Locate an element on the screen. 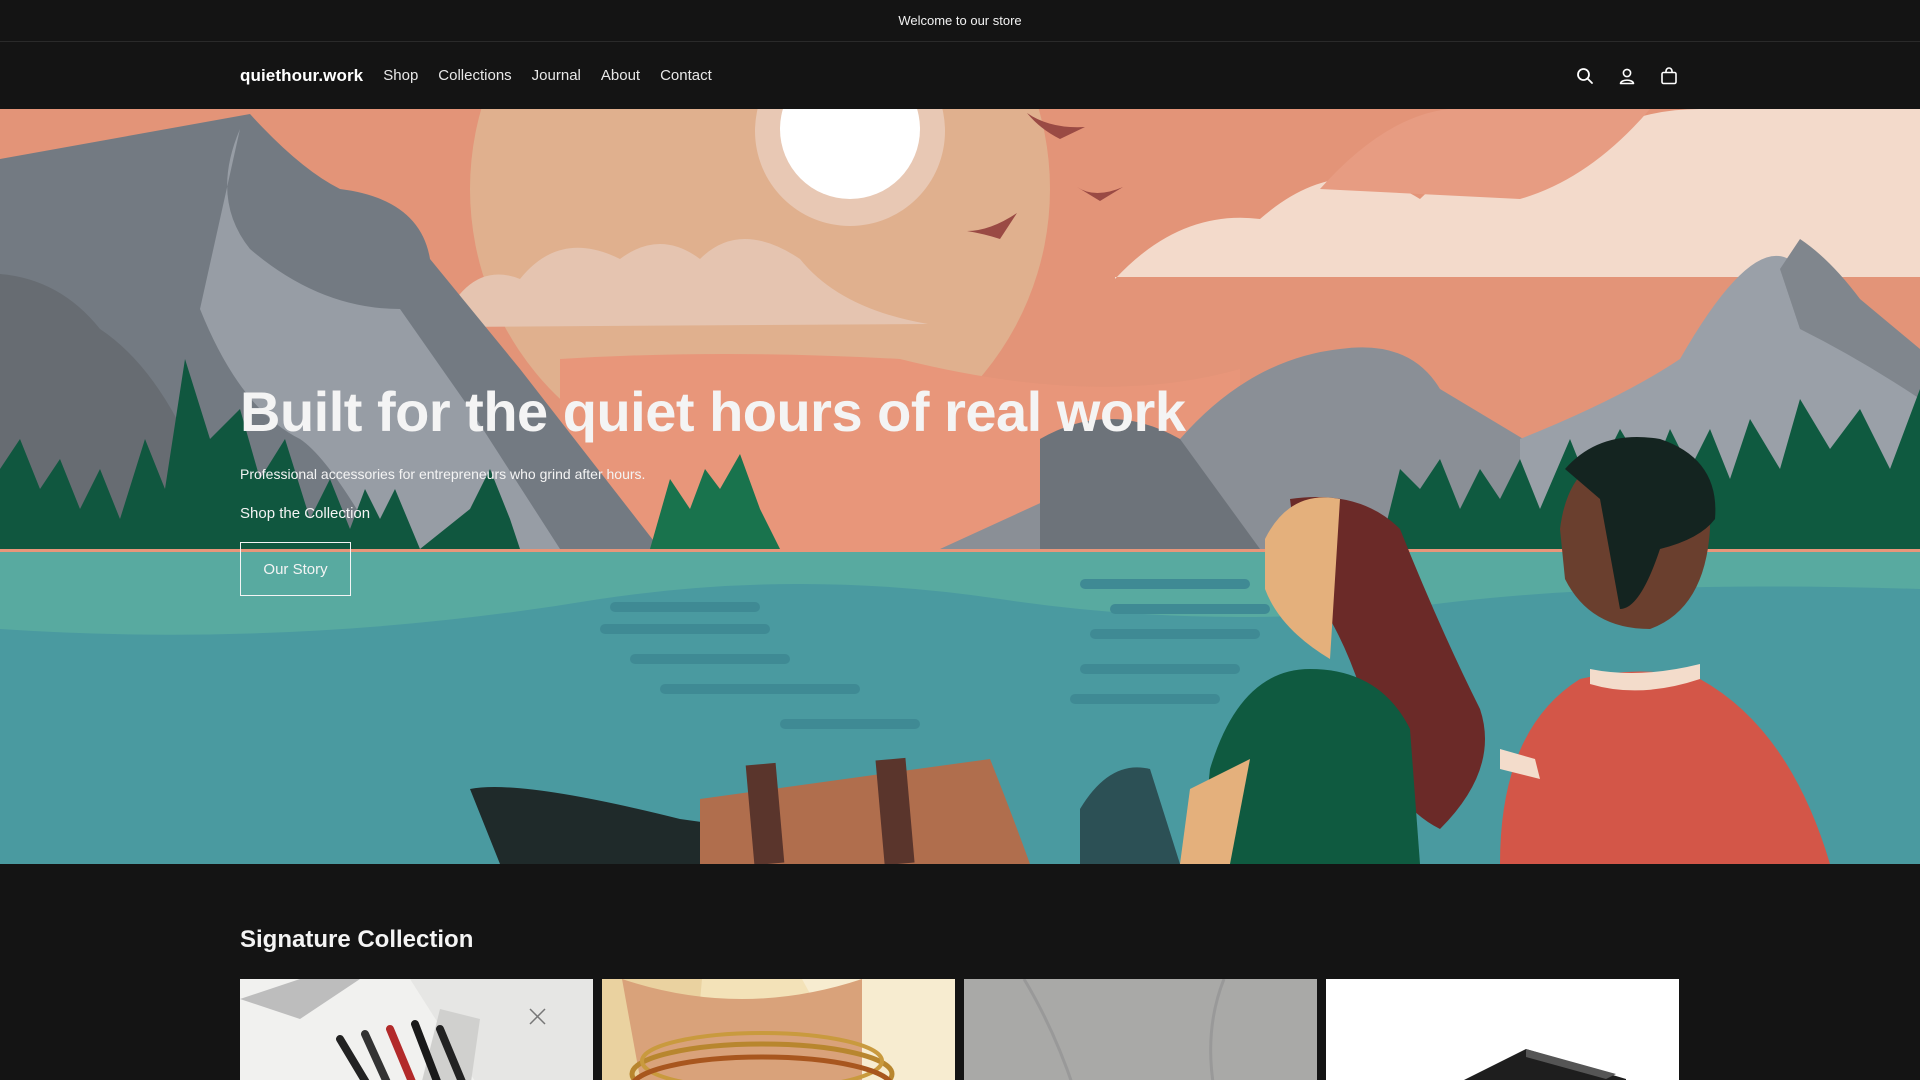 The height and width of the screenshot is (1080, 1920). product-card-pens is located at coordinates (416, 1029).